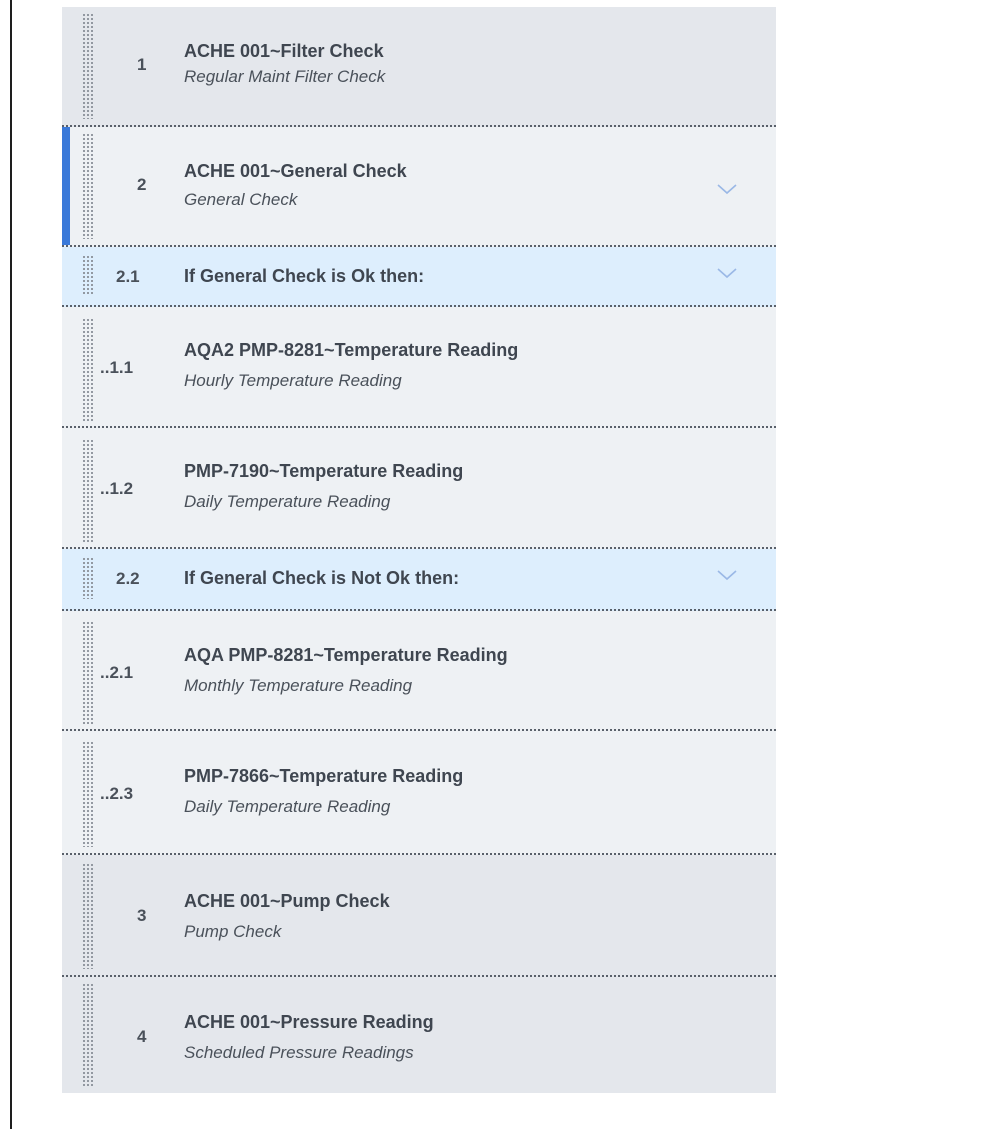 The image size is (982, 1129). I want to click on step-number: 2.2, so click(128, 578).